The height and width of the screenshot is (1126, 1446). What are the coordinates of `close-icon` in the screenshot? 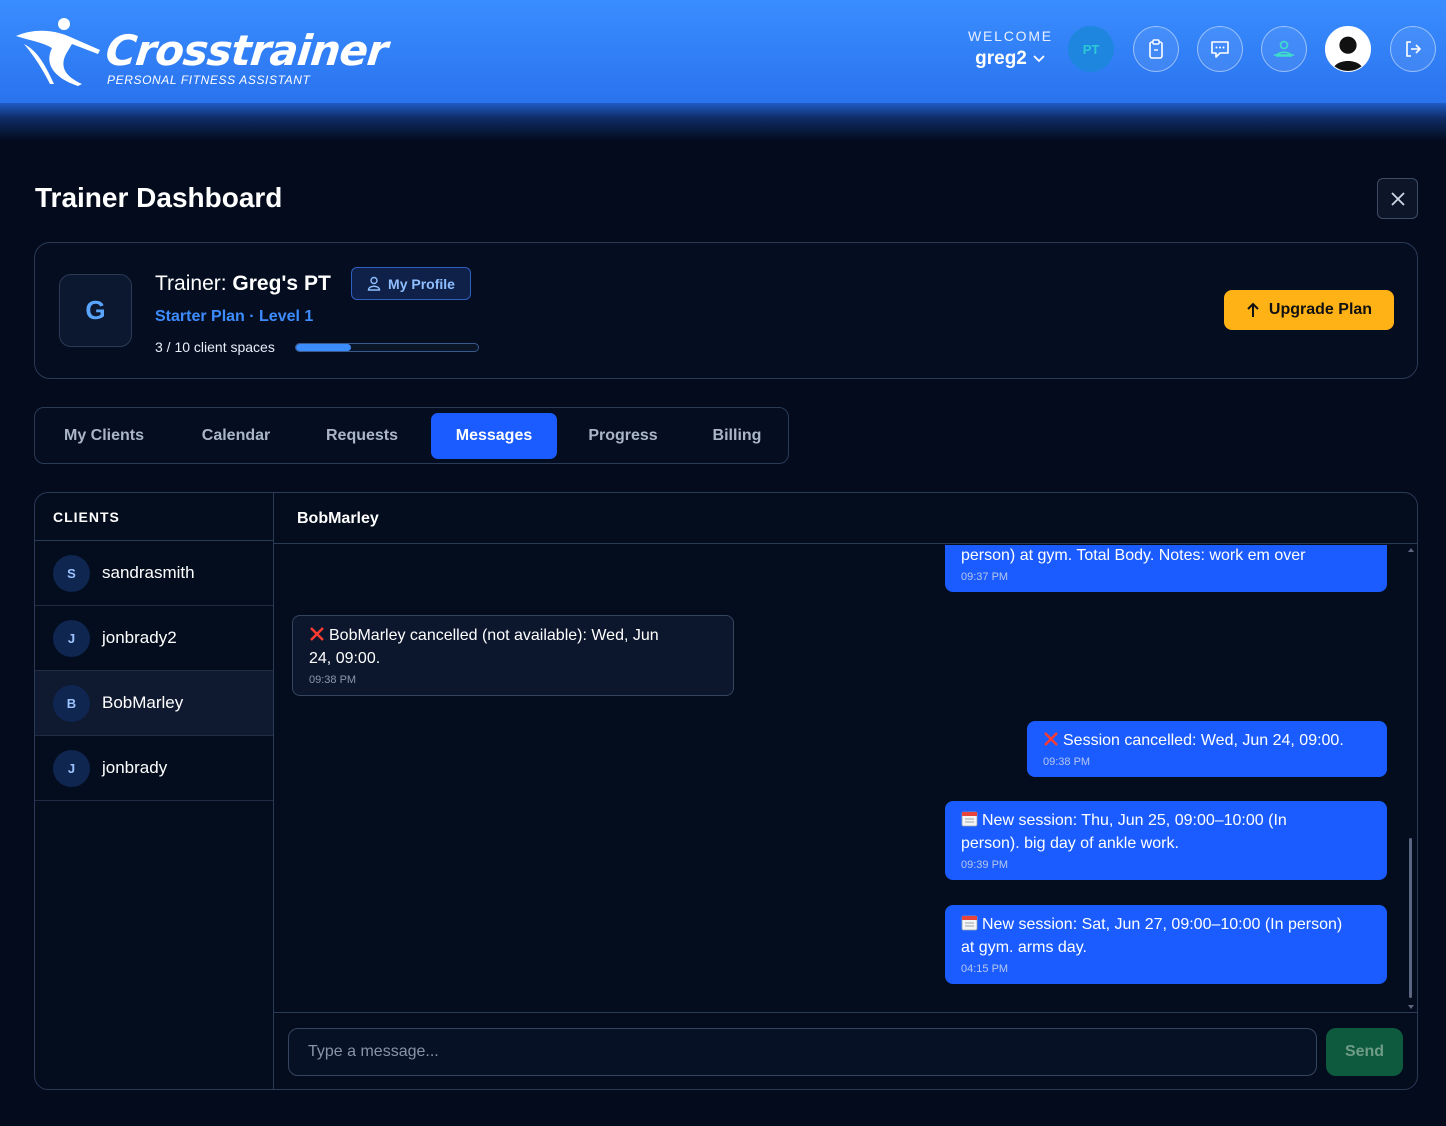 It's located at (1397, 198).